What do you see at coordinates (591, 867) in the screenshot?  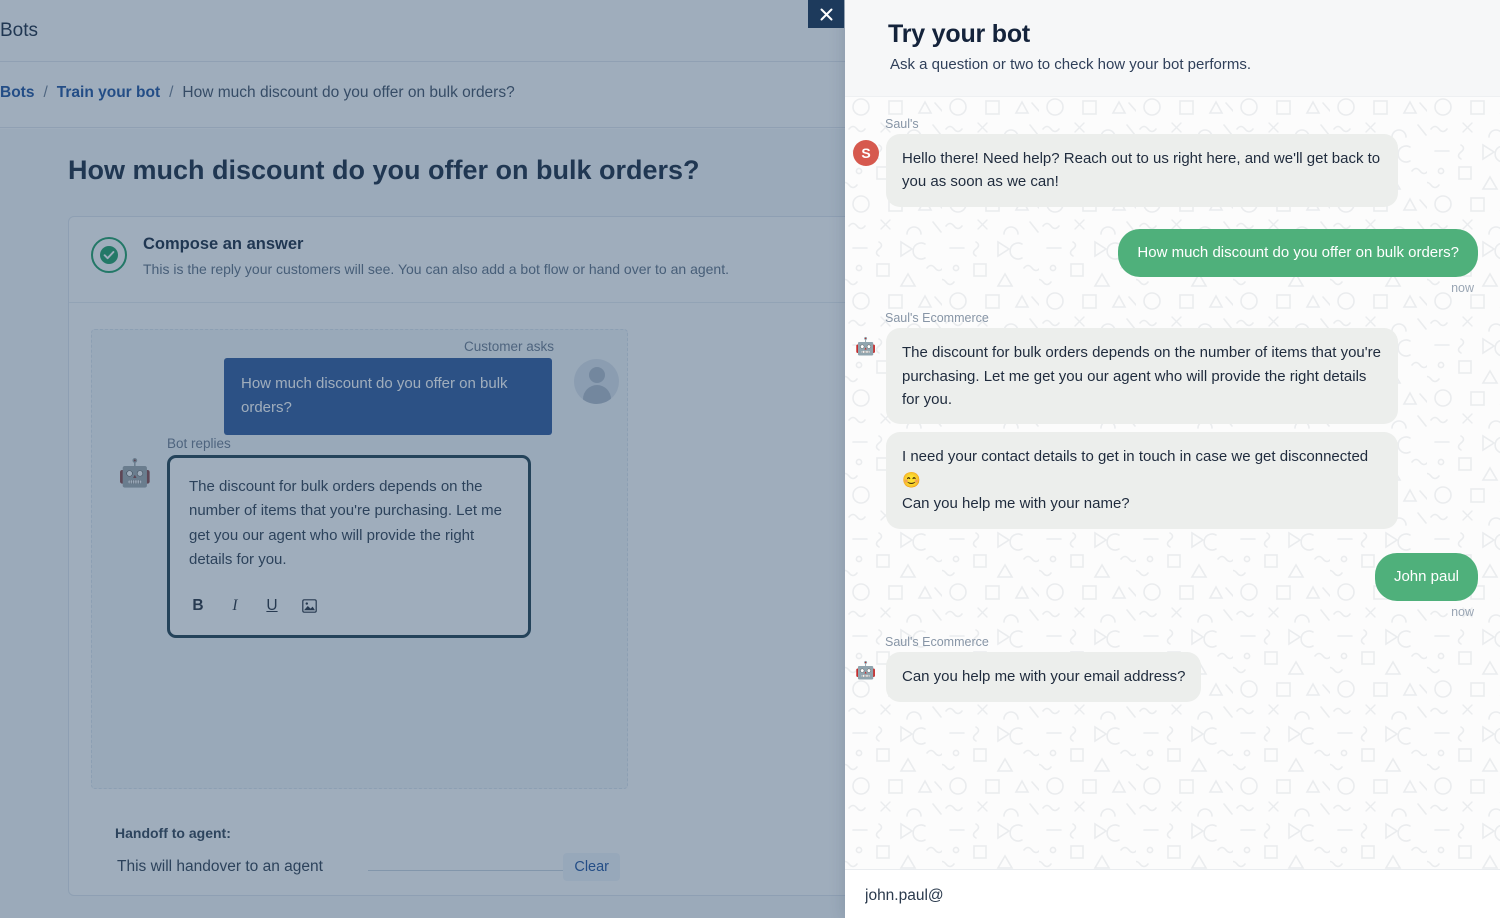 I see `clear-handoff-button: Clear` at bounding box center [591, 867].